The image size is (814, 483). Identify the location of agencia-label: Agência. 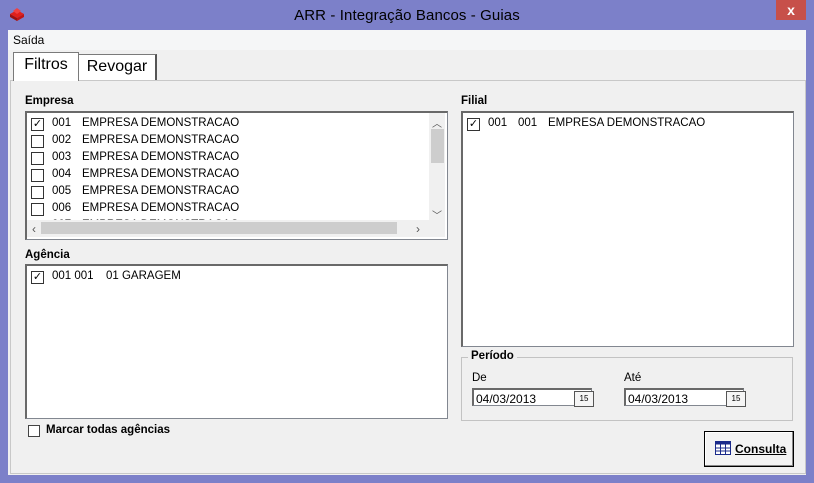
(47, 255).